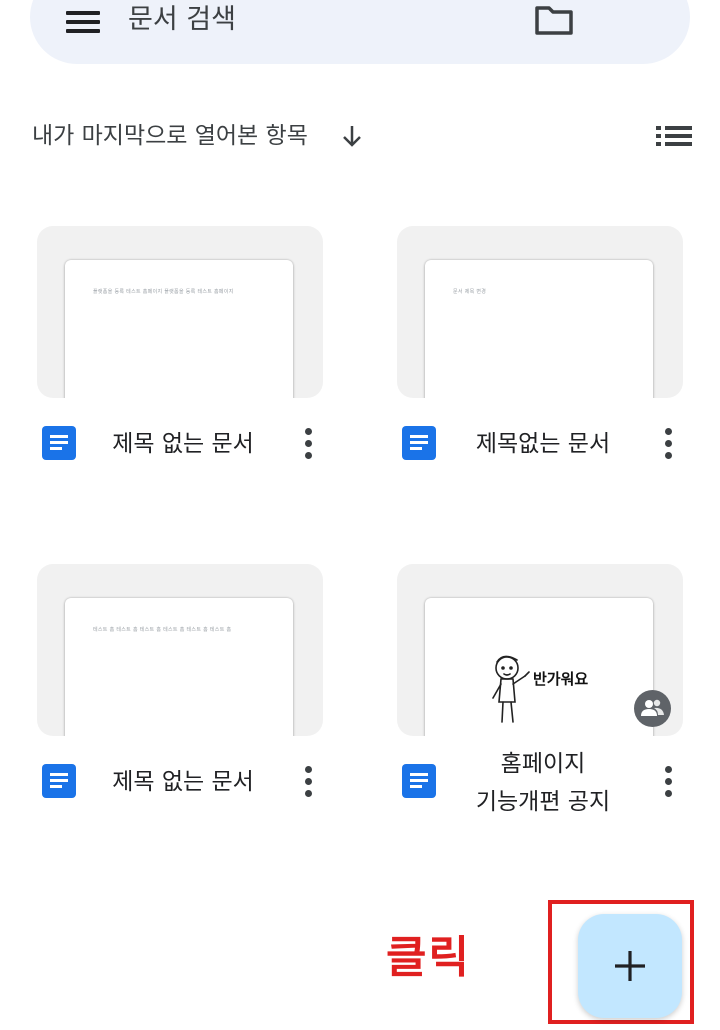 This screenshot has height=1030, width=720. What do you see at coordinates (179, 667) in the screenshot?
I see `document-preview: 테스트 홈 테스트 홈 테스트 홈 테스트 홈 테스트 홈 테스트 홈` at bounding box center [179, 667].